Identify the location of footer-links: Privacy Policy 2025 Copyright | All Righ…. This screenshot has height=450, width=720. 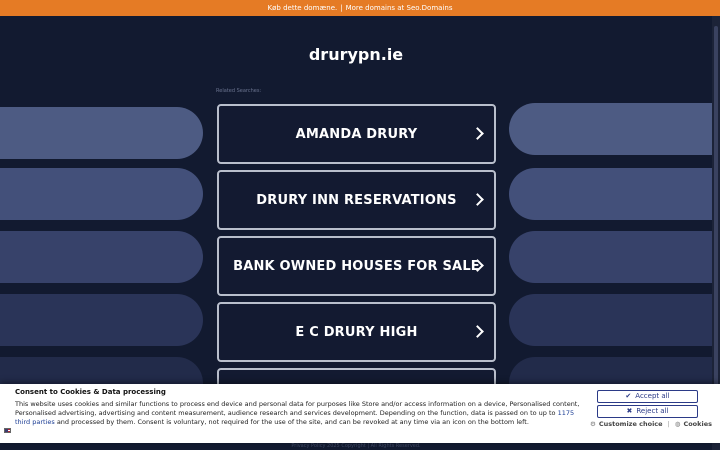
(356, 446).